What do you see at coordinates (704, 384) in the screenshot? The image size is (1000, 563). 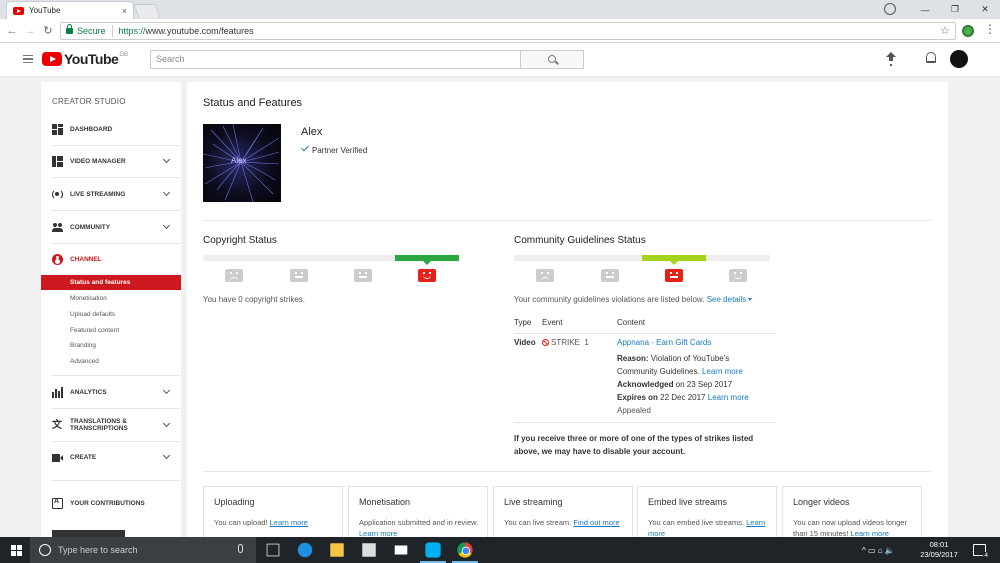 I see `acknowledged-date: on 23 Sep 2017` at bounding box center [704, 384].